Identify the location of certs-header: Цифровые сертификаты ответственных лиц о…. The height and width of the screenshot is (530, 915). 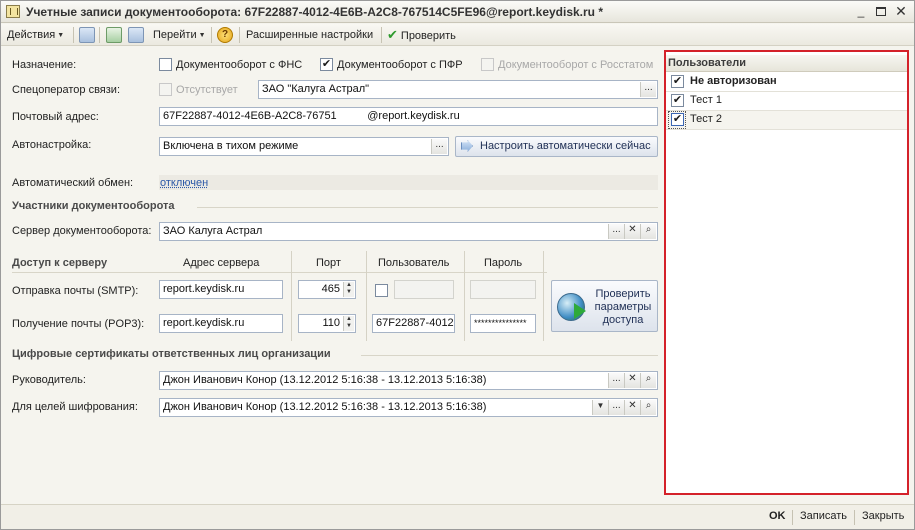
(171, 354).